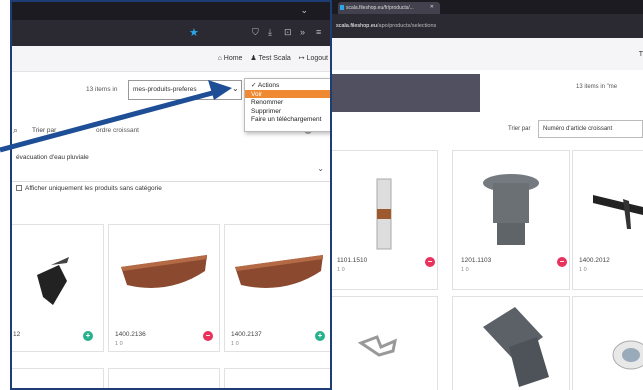  Describe the element at coordinates (185, 90) in the screenshot. I see `list-select: mes-produits-preferes` at that location.